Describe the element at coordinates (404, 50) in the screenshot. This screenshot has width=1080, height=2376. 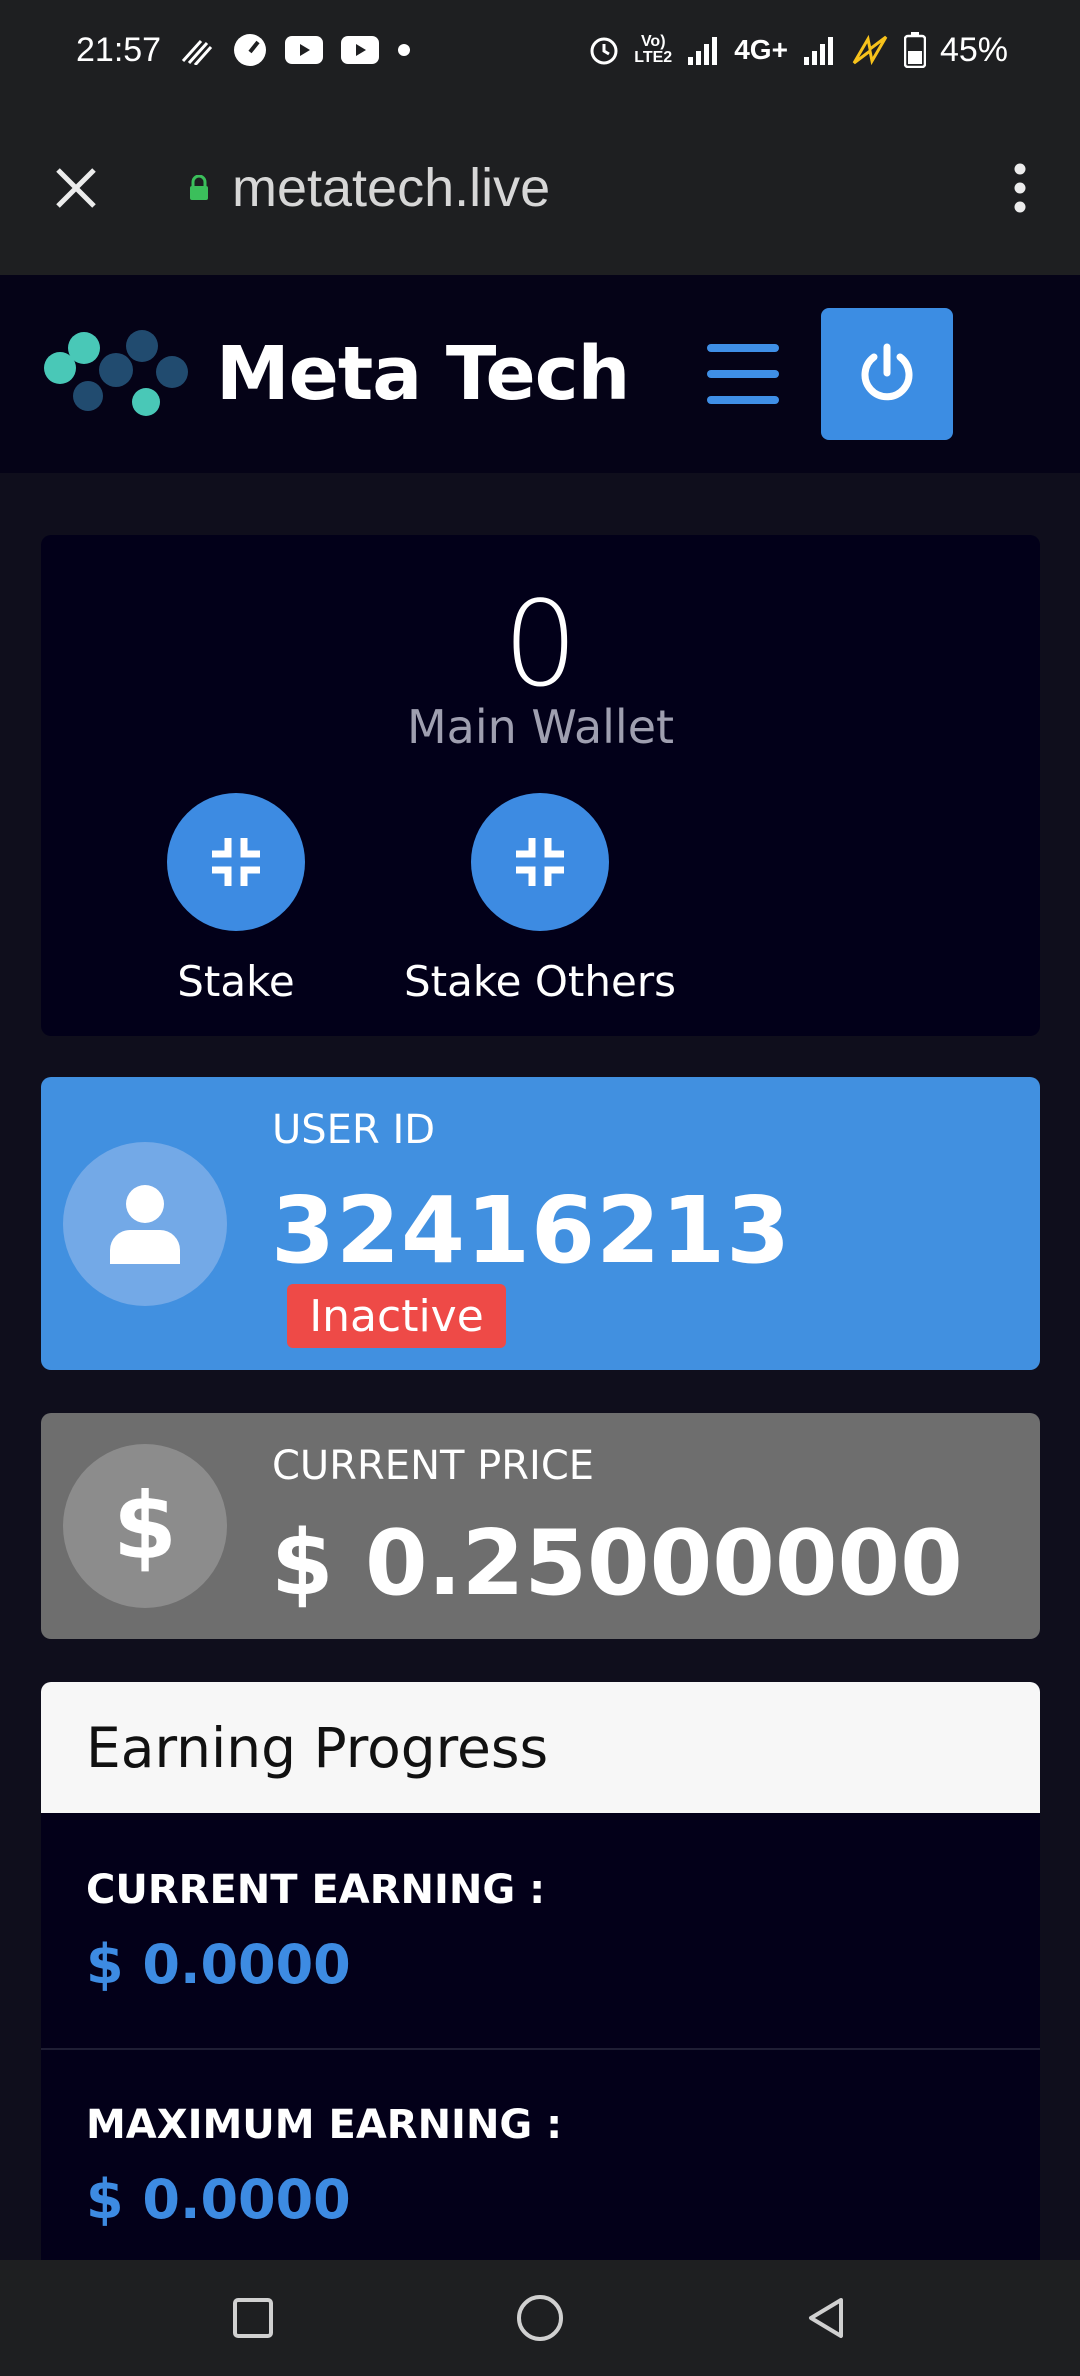
I see `notification-dot-icon` at that location.